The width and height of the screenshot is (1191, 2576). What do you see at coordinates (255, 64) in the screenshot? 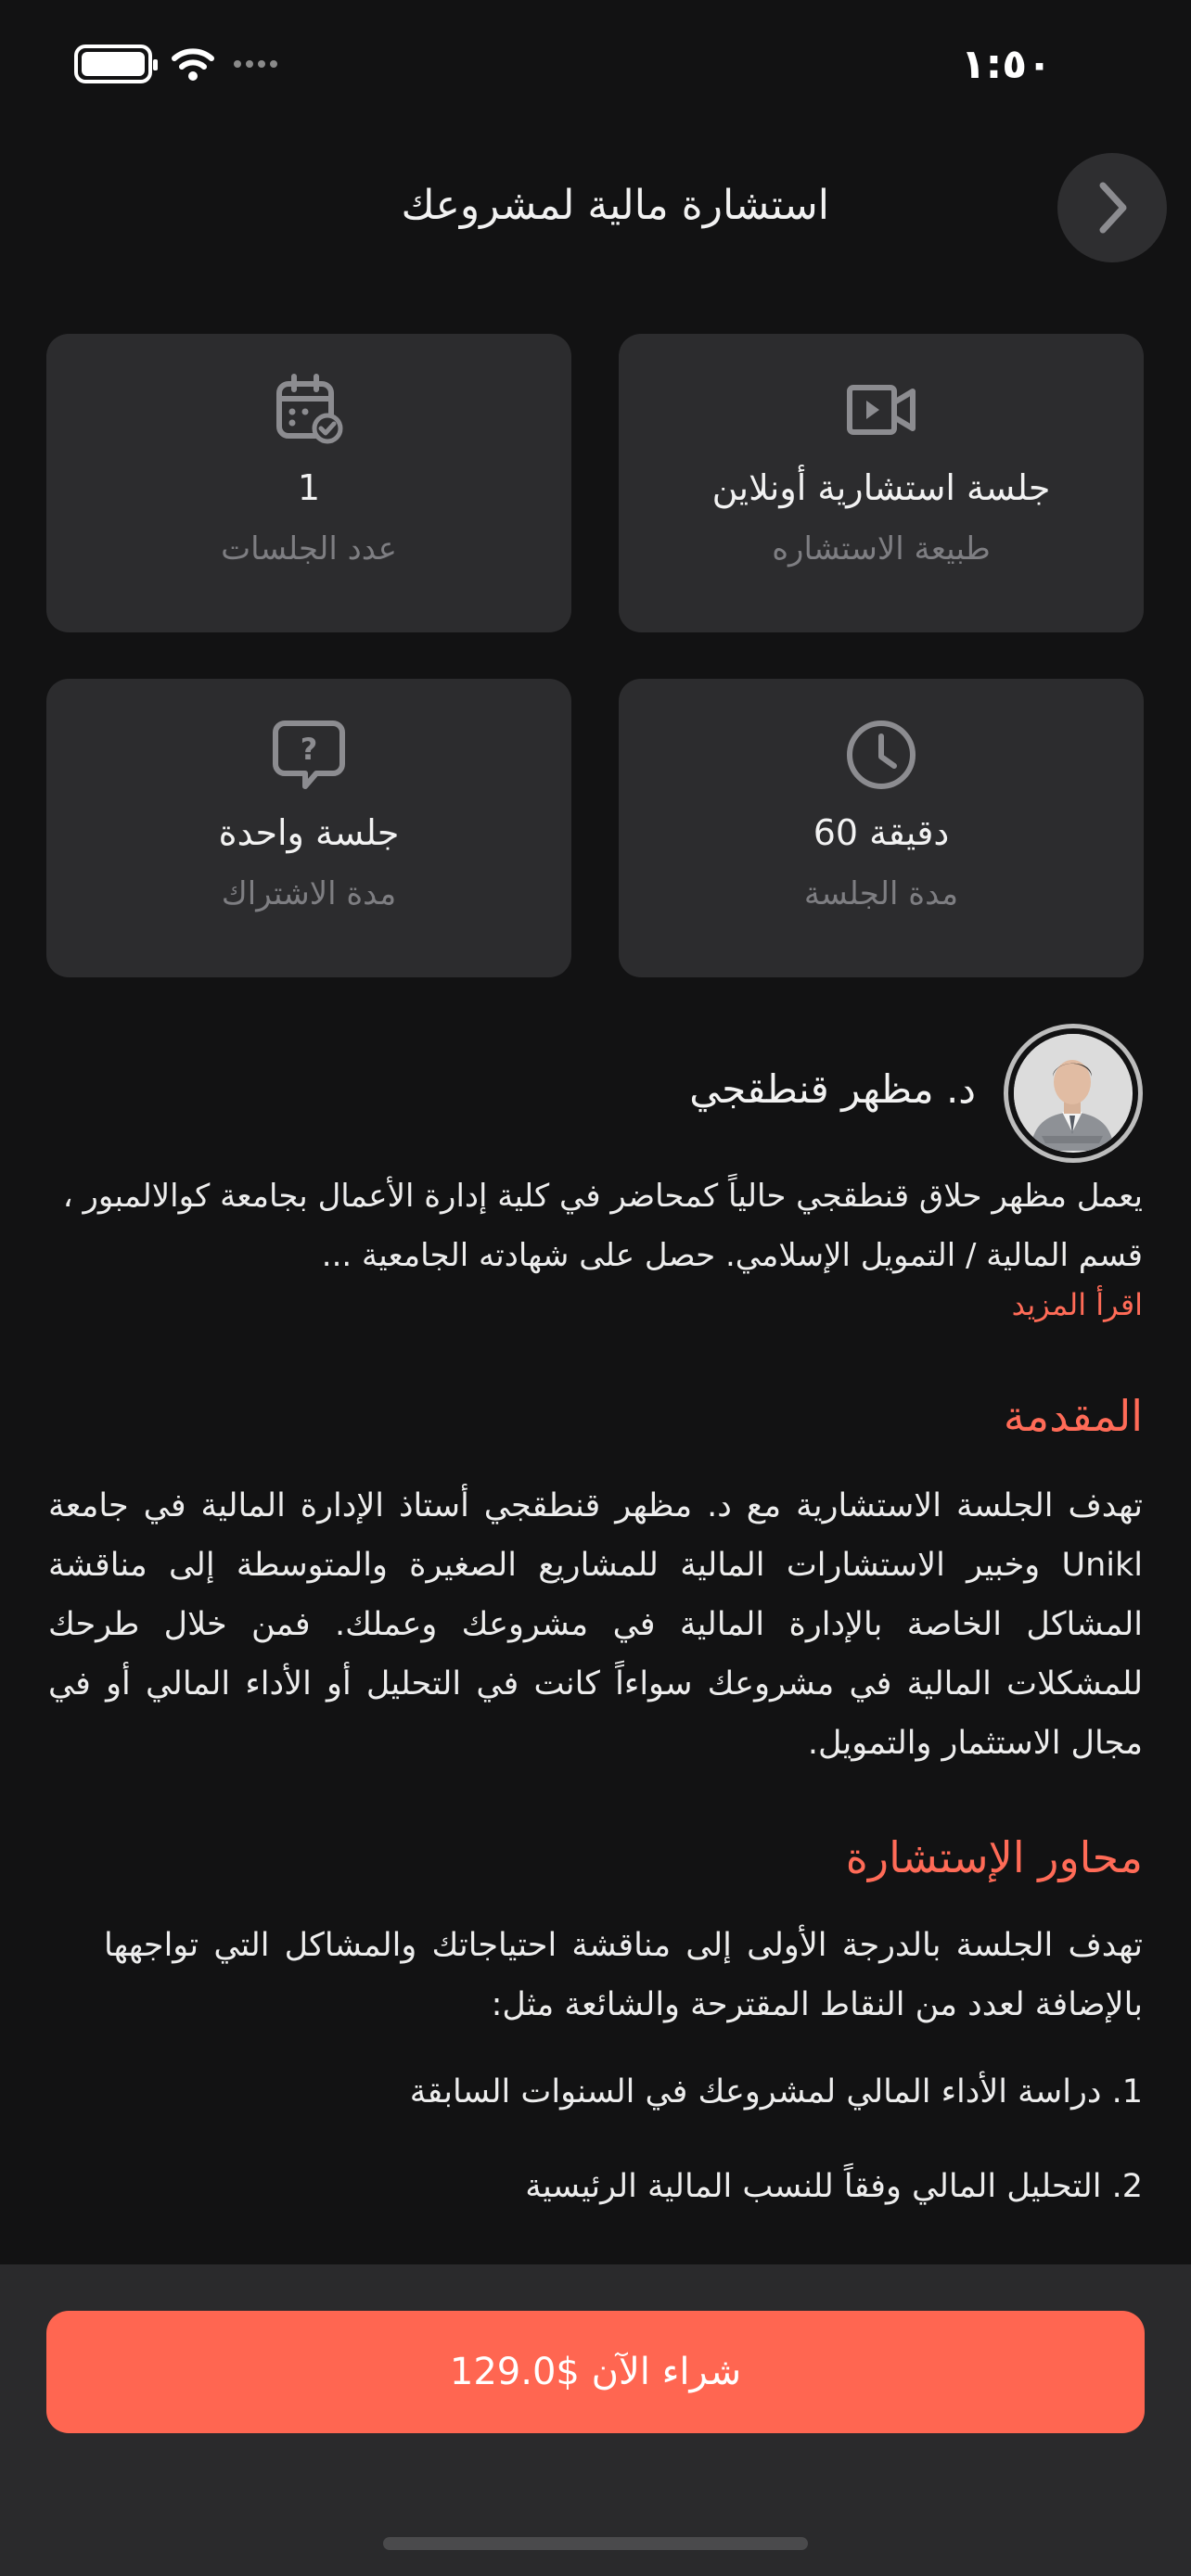
I see `signal-icon` at bounding box center [255, 64].